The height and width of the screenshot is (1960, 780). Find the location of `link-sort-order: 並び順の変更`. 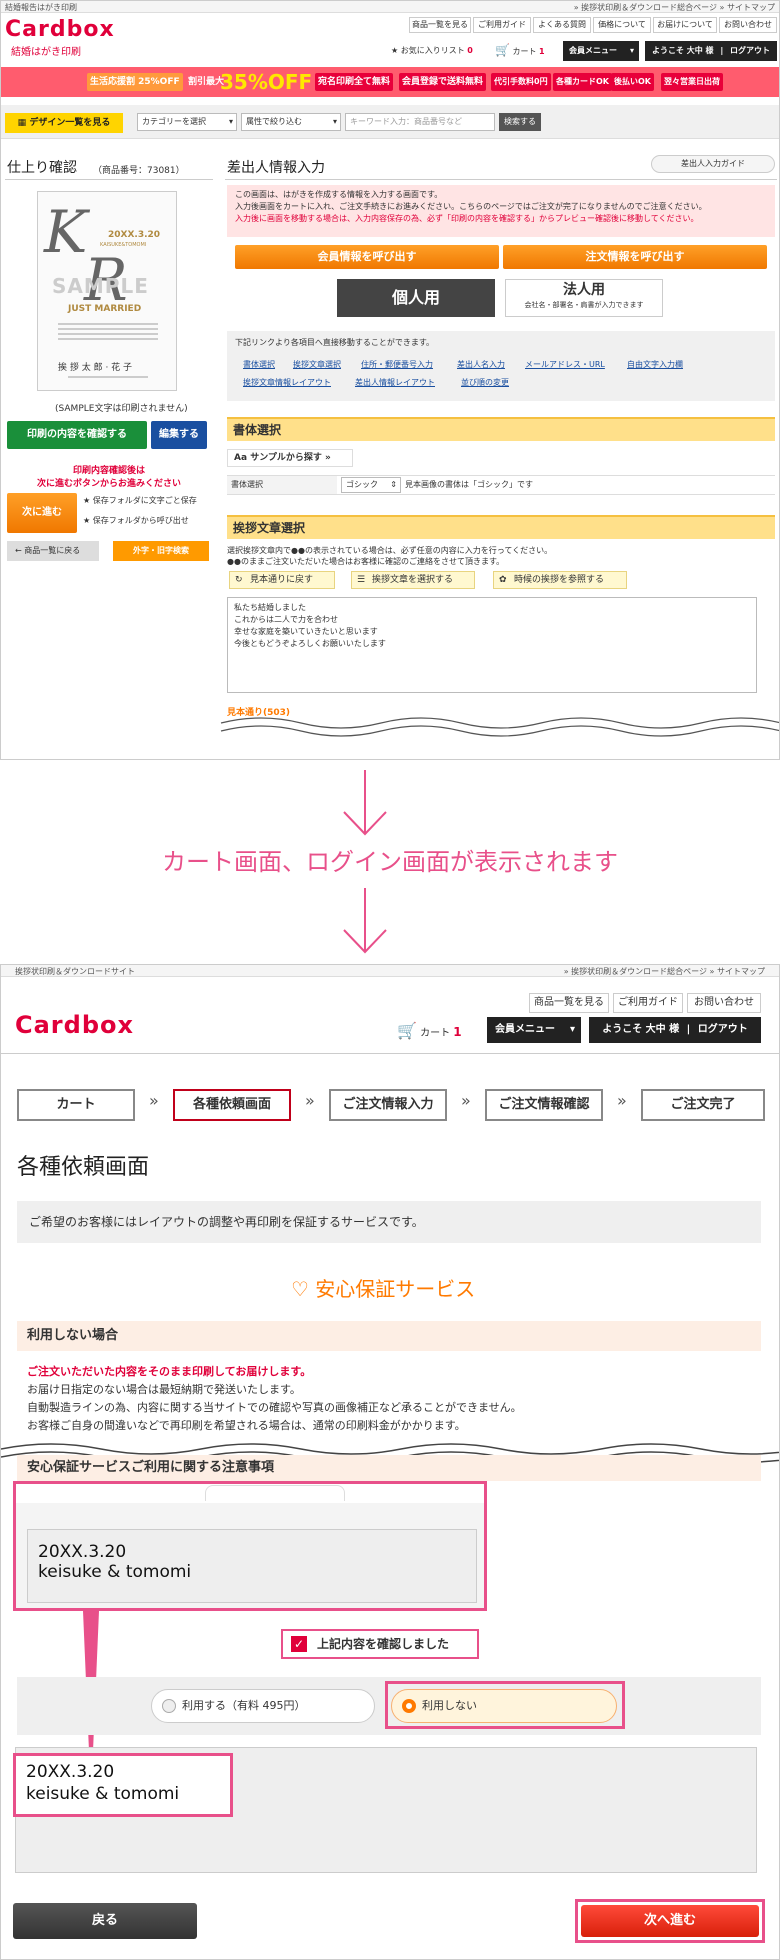

link-sort-order: 並び順の変更 is located at coordinates (485, 382).